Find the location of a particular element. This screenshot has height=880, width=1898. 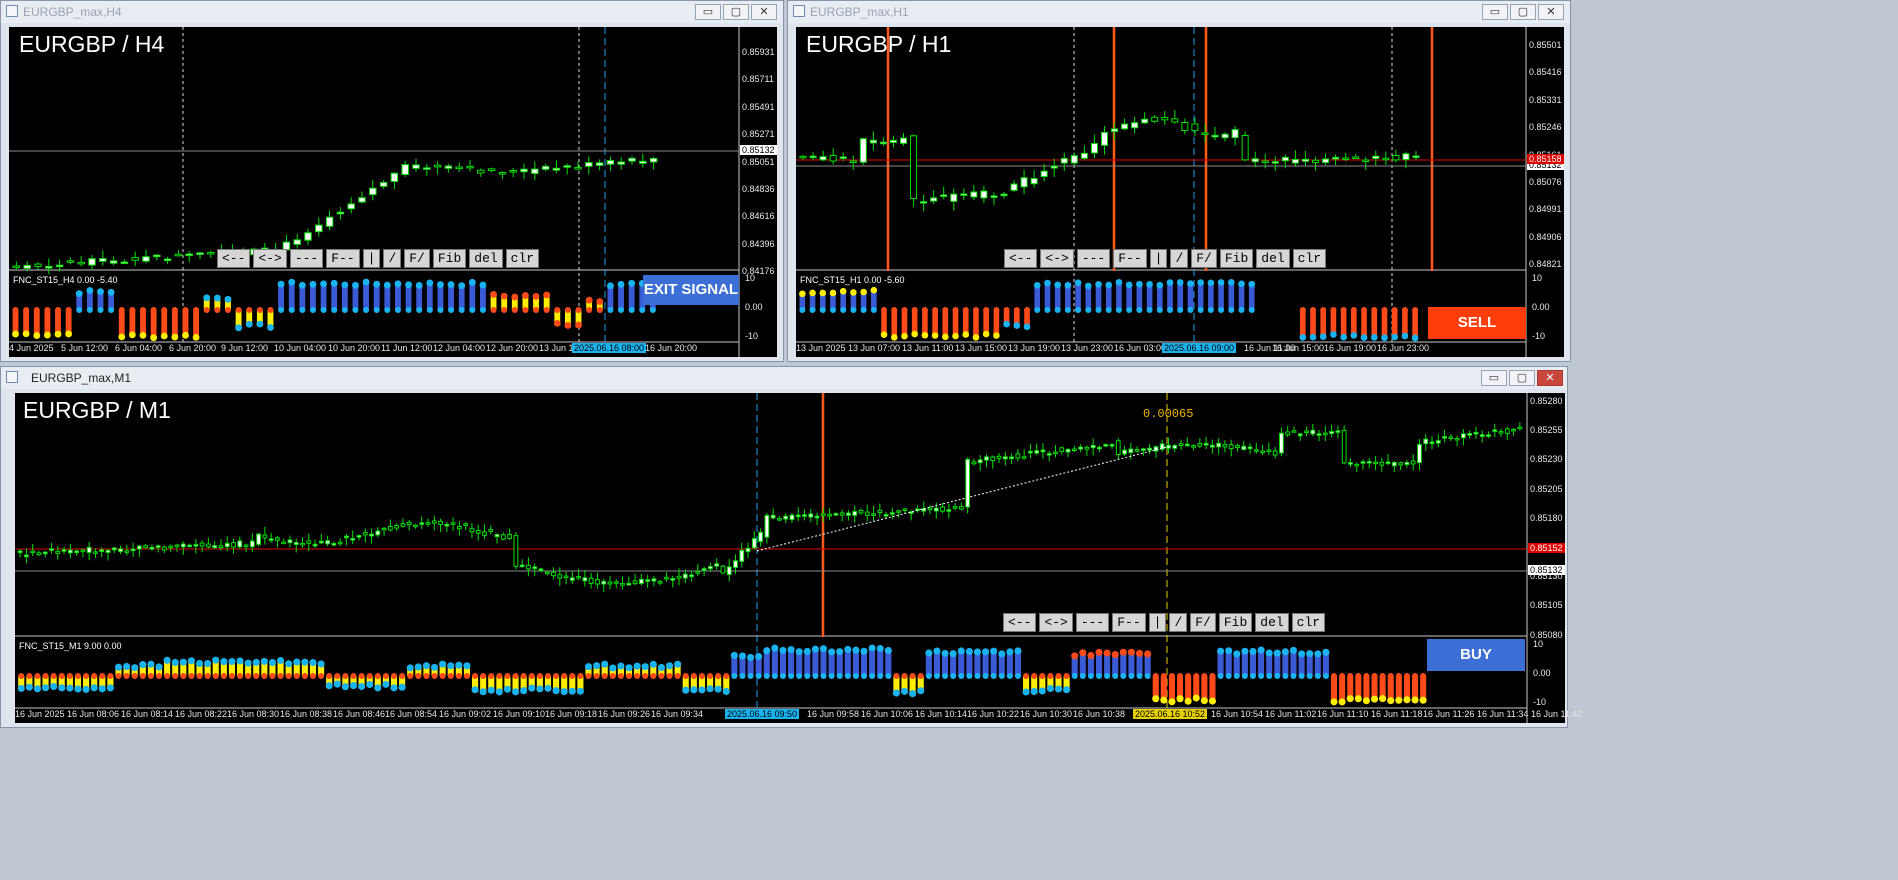

time-tick: 16 Jun 10:14 is located at coordinates (941, 714).